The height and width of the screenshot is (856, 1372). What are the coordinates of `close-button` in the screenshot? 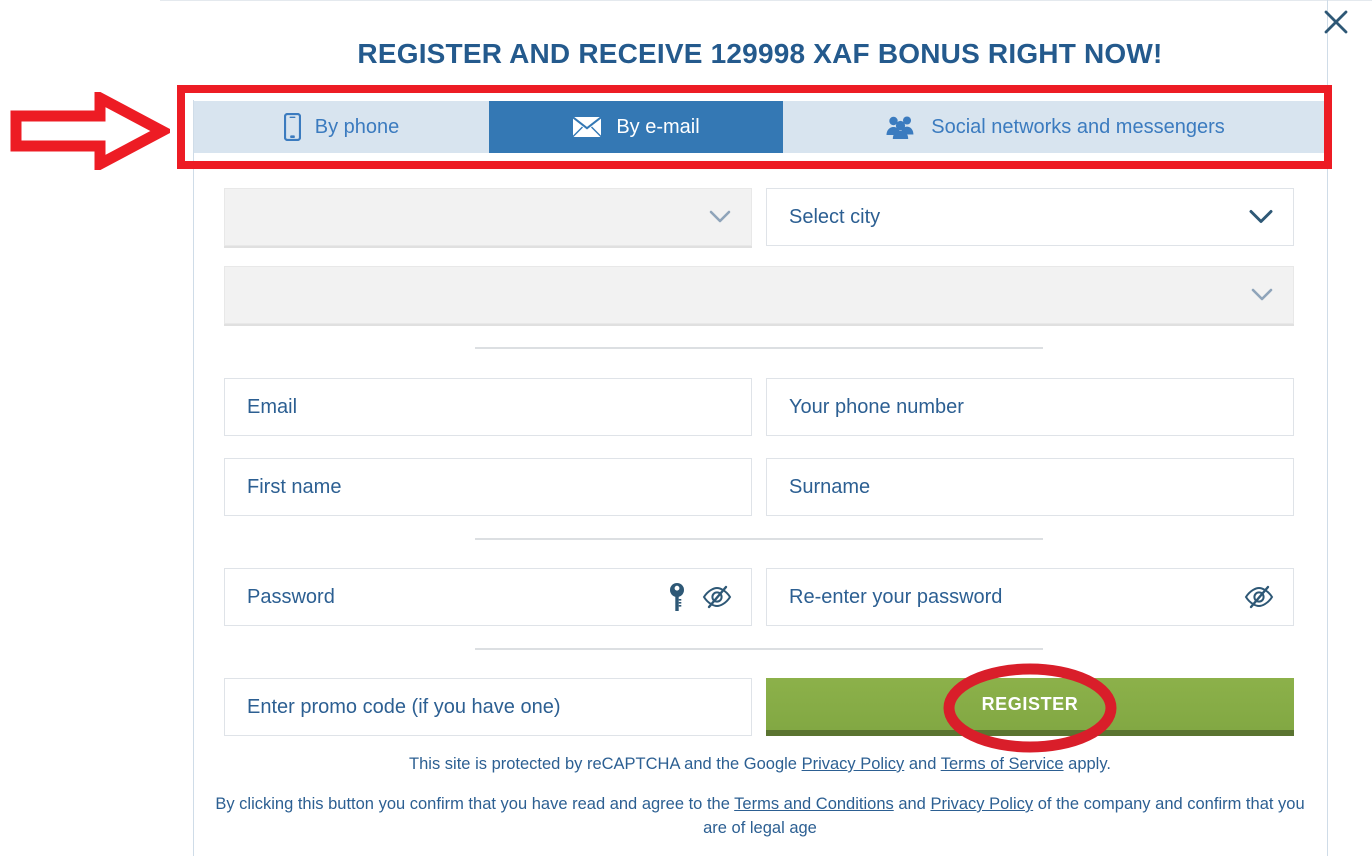 It's located at (1336, 22).